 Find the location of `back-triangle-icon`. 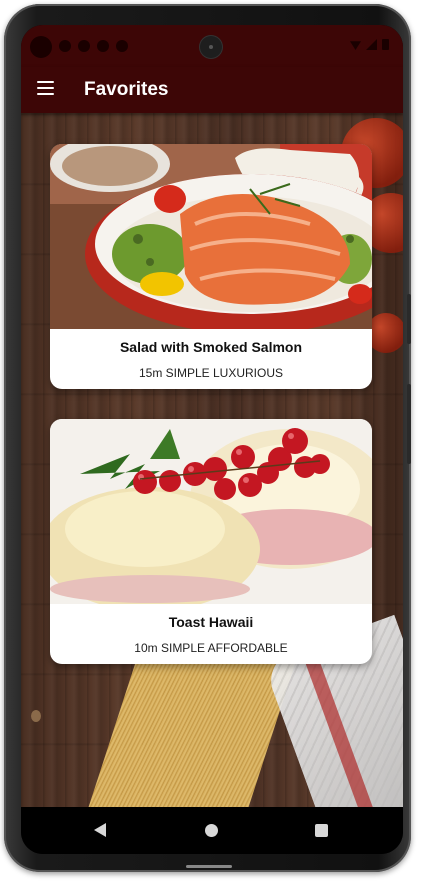

back-triangle-icon is located at coordinates (100, 830).